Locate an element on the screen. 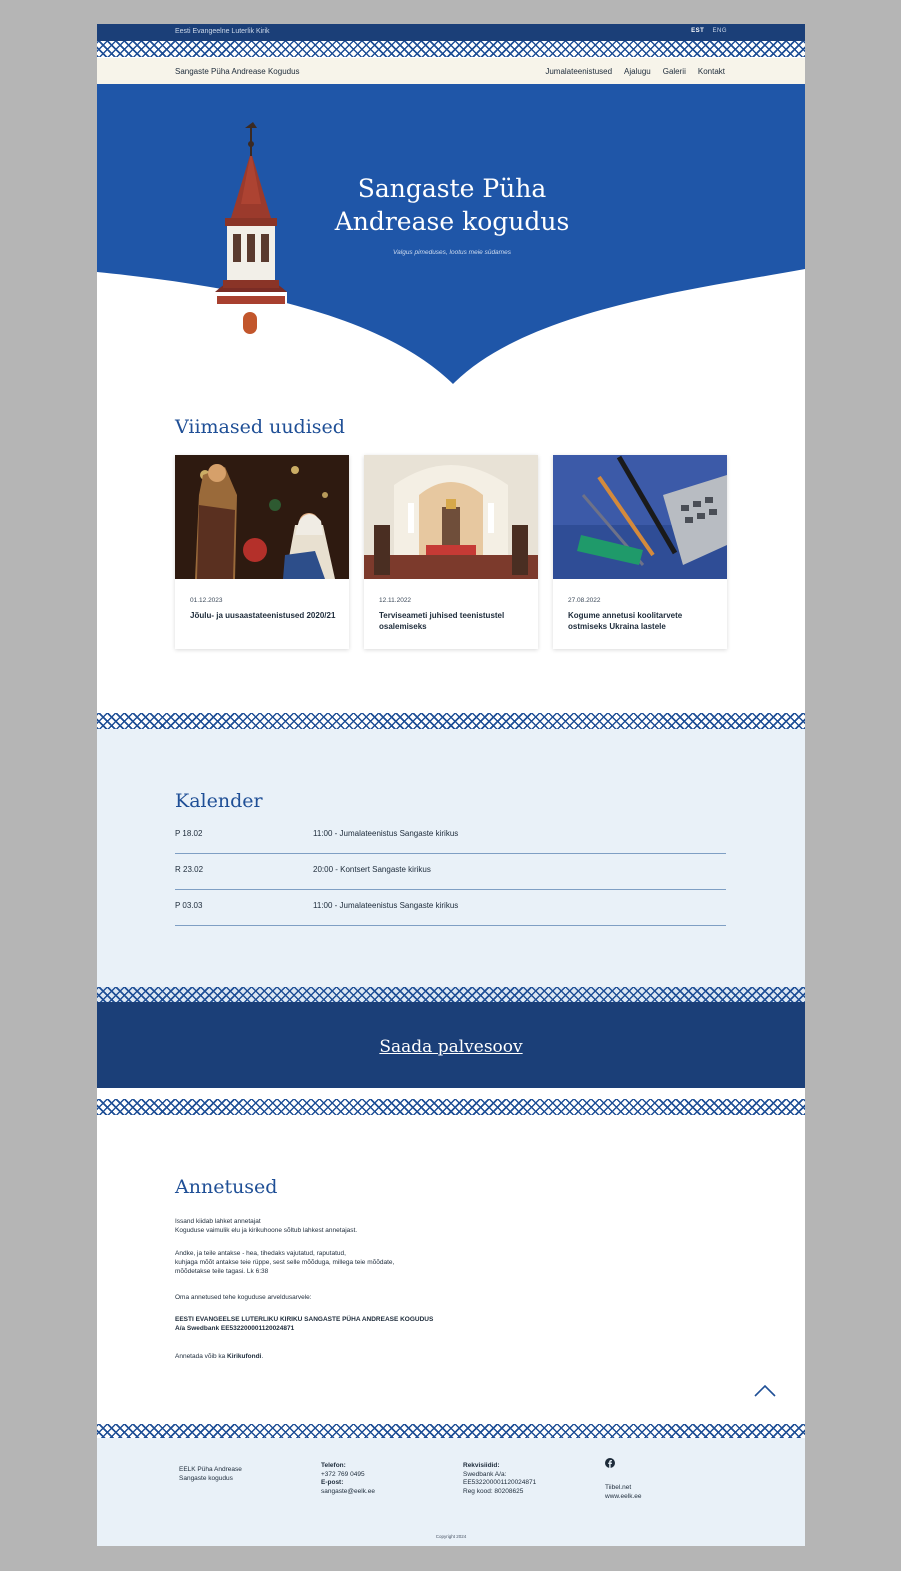 This screenshot has height=1571, width=901. prayer-request-banner: Saada palvesoov is located at coordinates (451, 1045).